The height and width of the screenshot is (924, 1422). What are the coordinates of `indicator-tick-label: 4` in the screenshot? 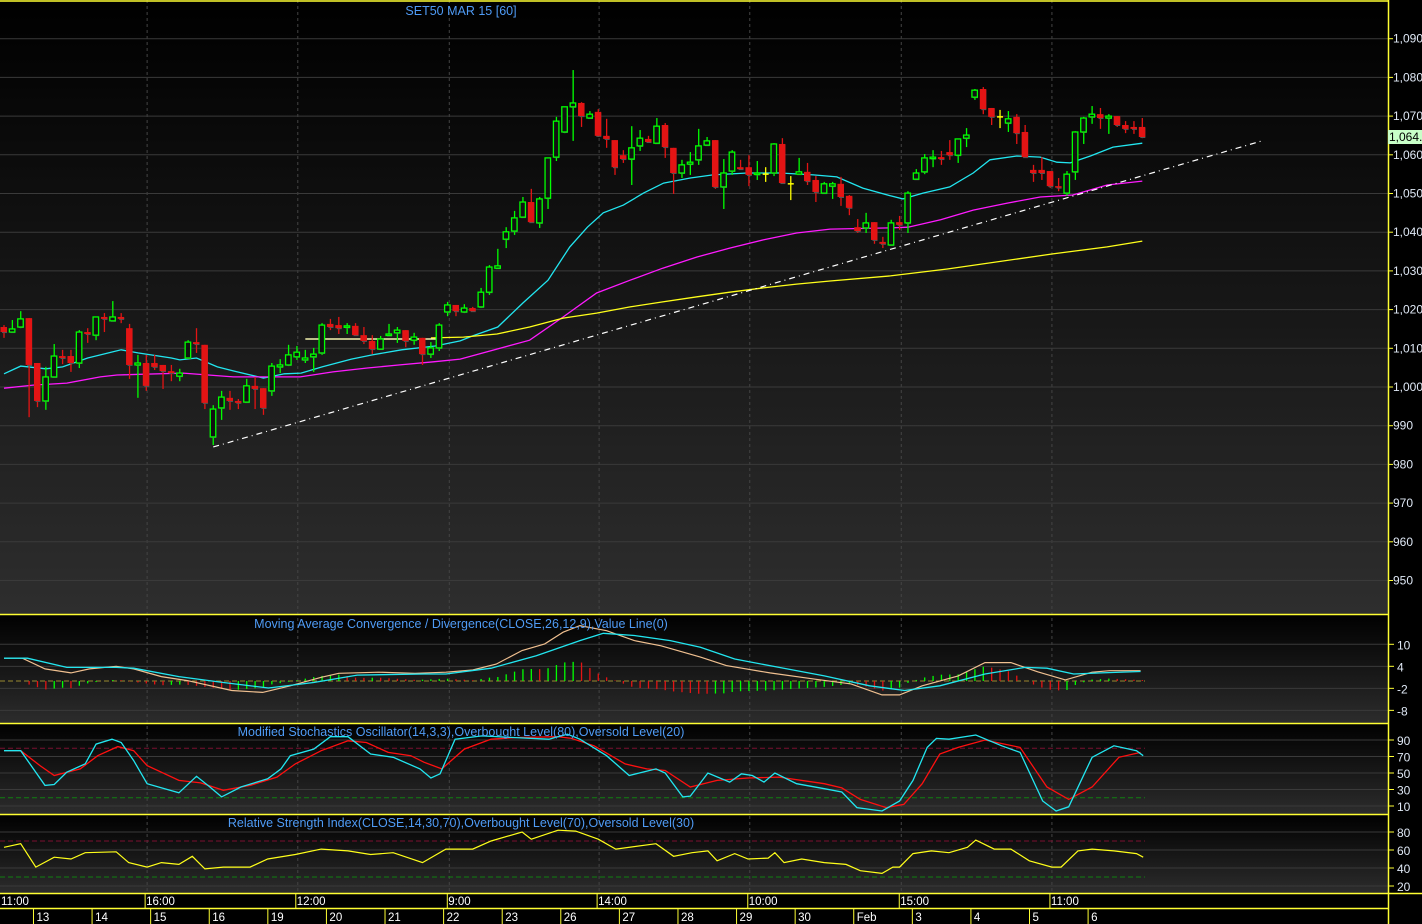 It's located at (1400, 667).